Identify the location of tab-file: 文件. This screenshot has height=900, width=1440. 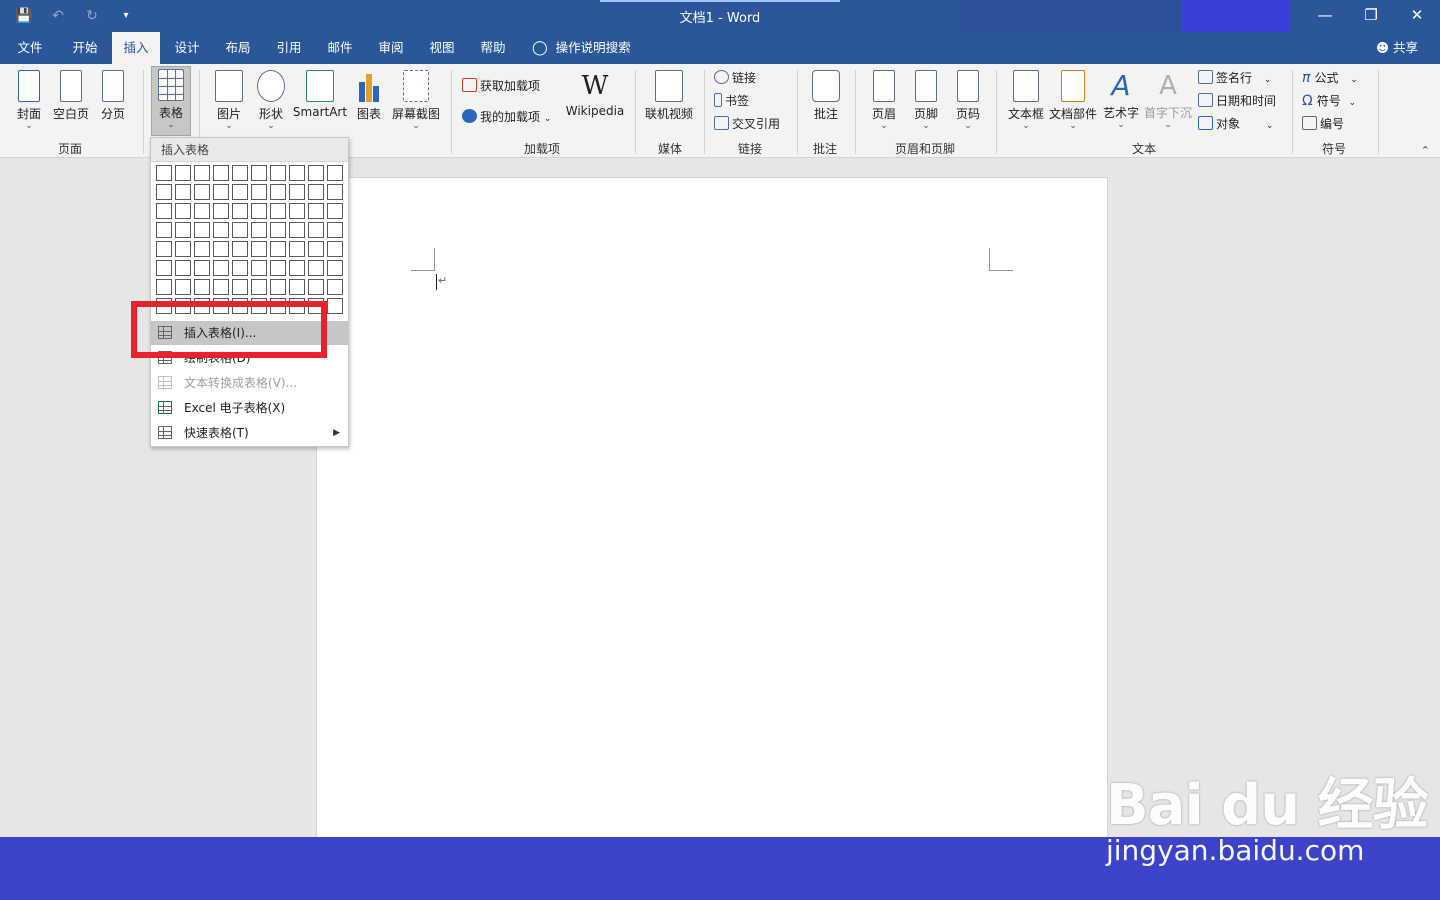
(30, 48).